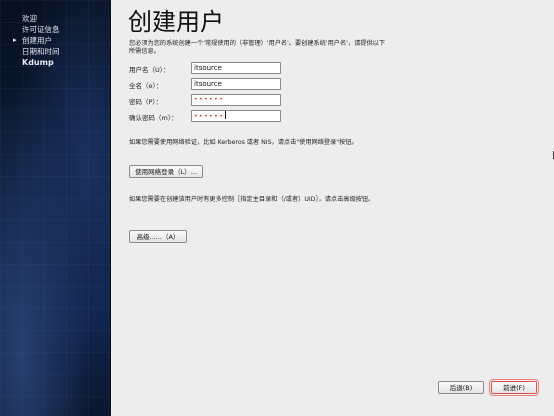 The width and height of the screenshot is (554, 416). What do you see at coordinates (38, 62) in the screenshot?
I see `sidebar-item-kdump: Kdump` at bounding box center [38, 62].